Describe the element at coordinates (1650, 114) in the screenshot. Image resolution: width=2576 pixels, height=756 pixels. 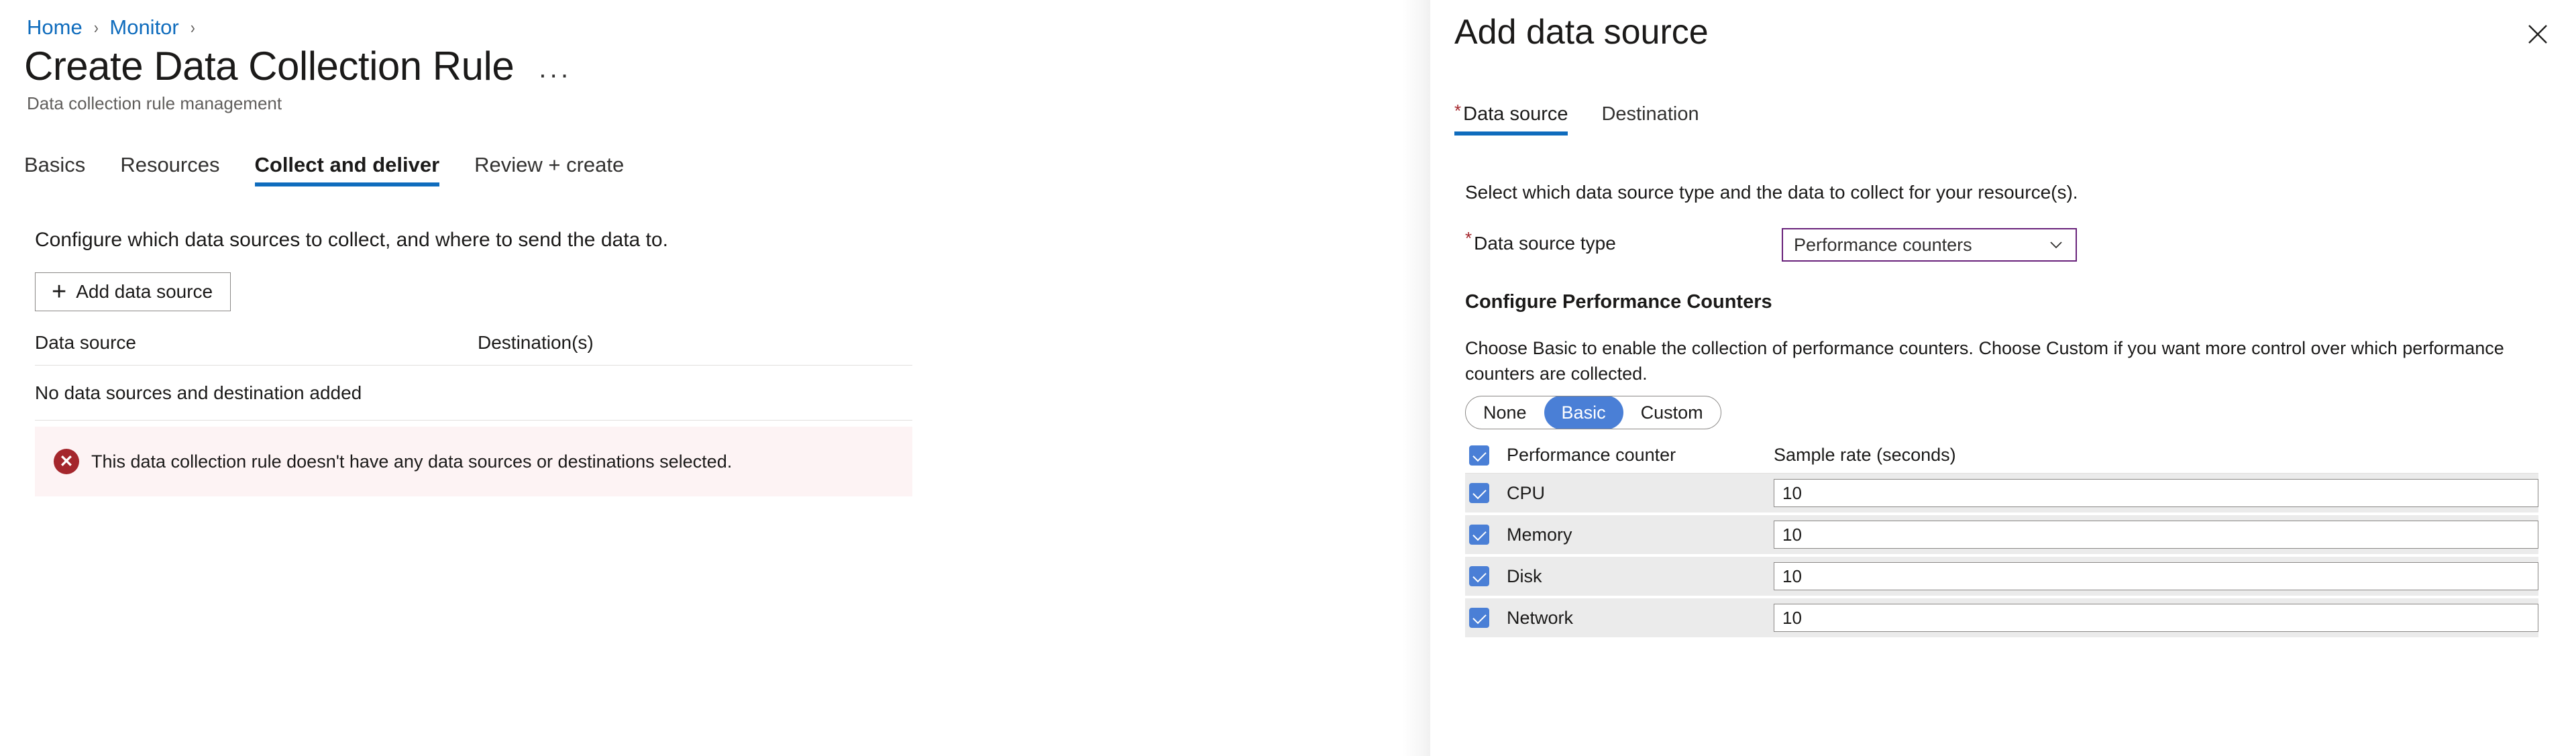
I see `pane-tab-destination-label: Destination` at that location.